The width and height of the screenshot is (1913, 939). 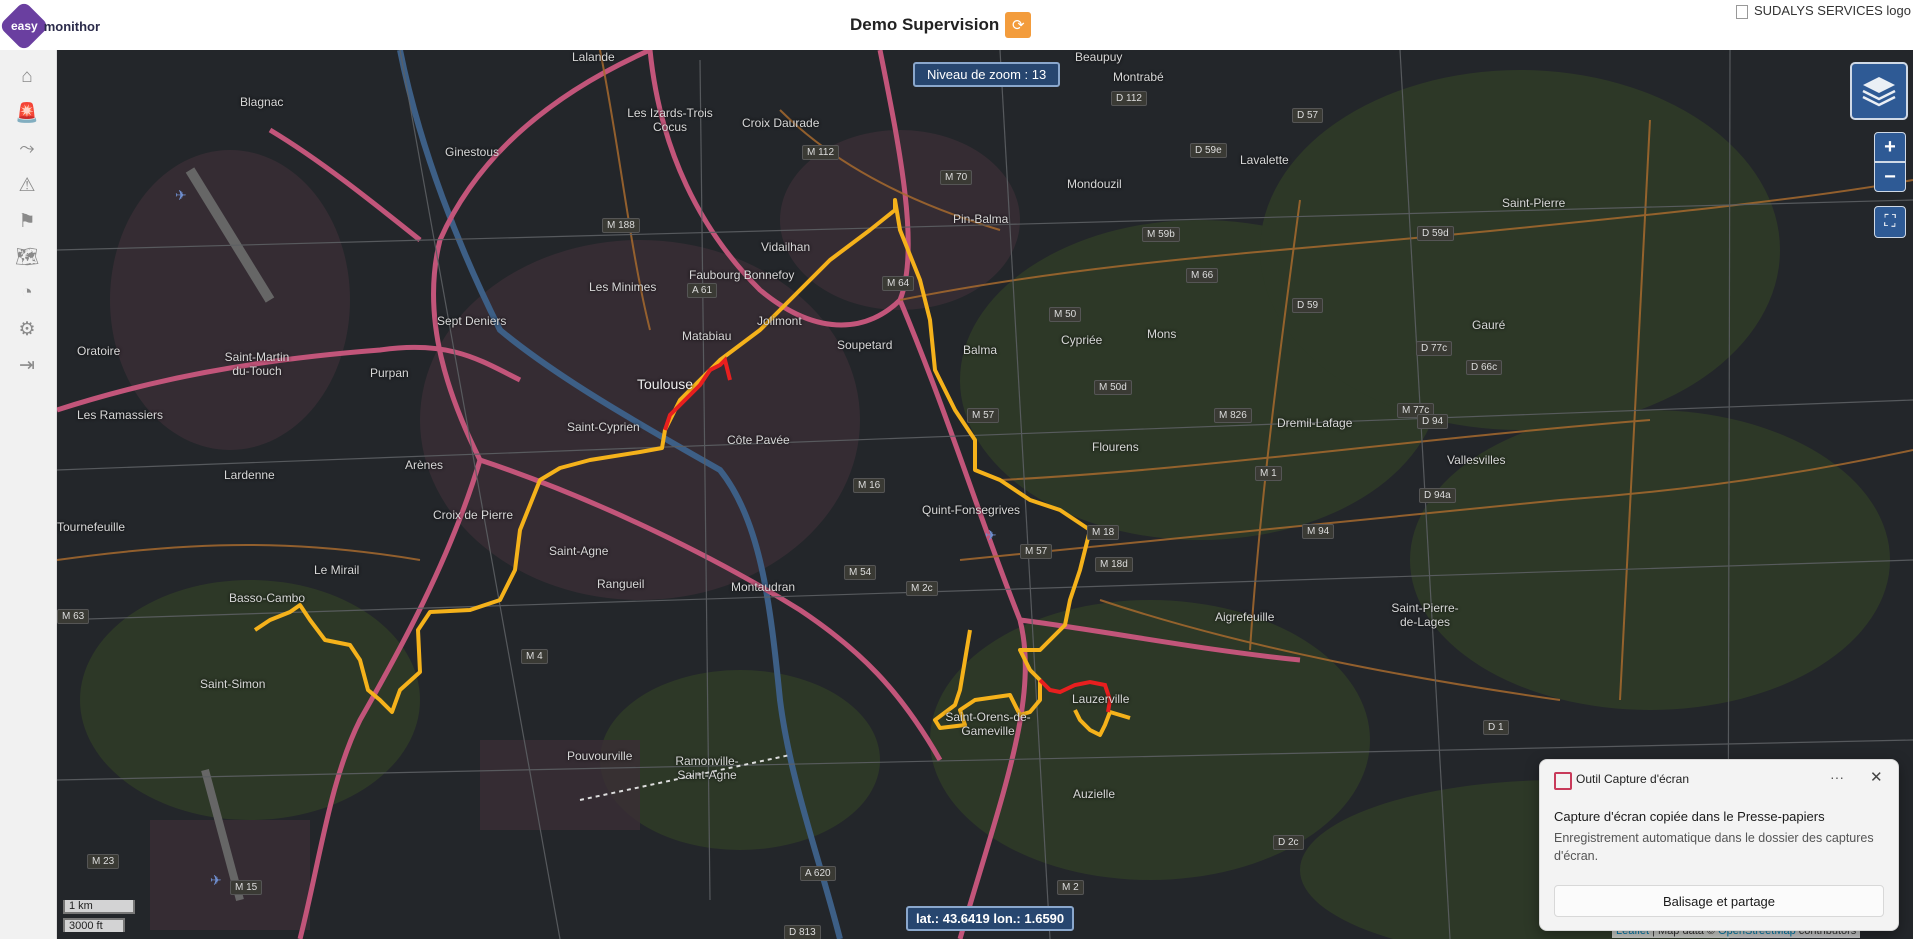 I want to click on place-label: Montaudran, so click(x=763, y=587).